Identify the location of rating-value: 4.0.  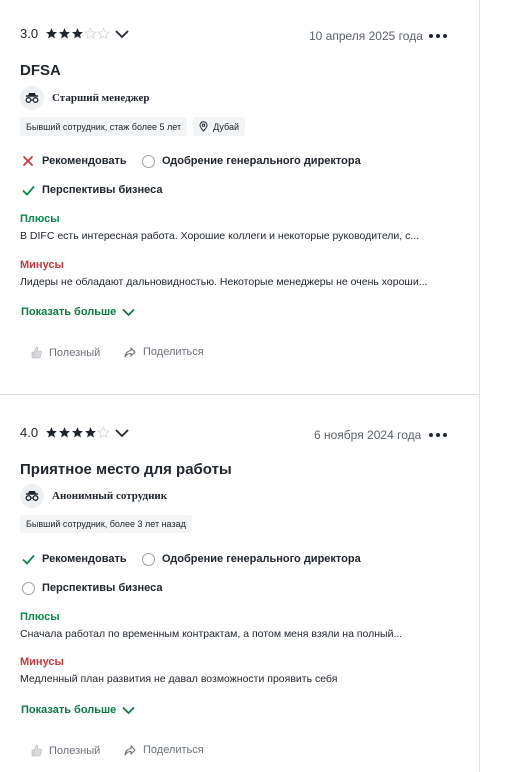
(29, 432).